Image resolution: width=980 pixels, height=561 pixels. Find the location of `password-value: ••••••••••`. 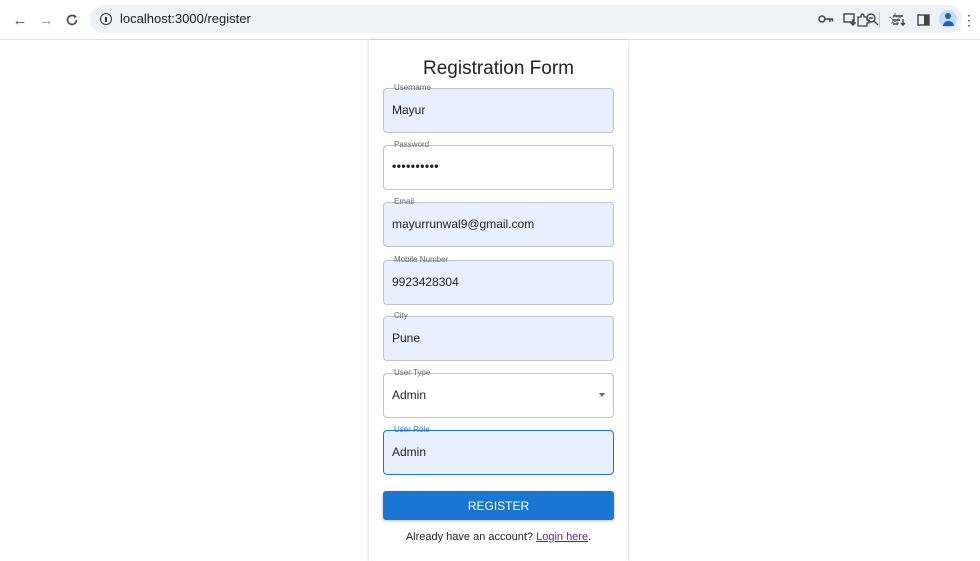

password-value: •••••••••• is located at coordinates (415, 166).